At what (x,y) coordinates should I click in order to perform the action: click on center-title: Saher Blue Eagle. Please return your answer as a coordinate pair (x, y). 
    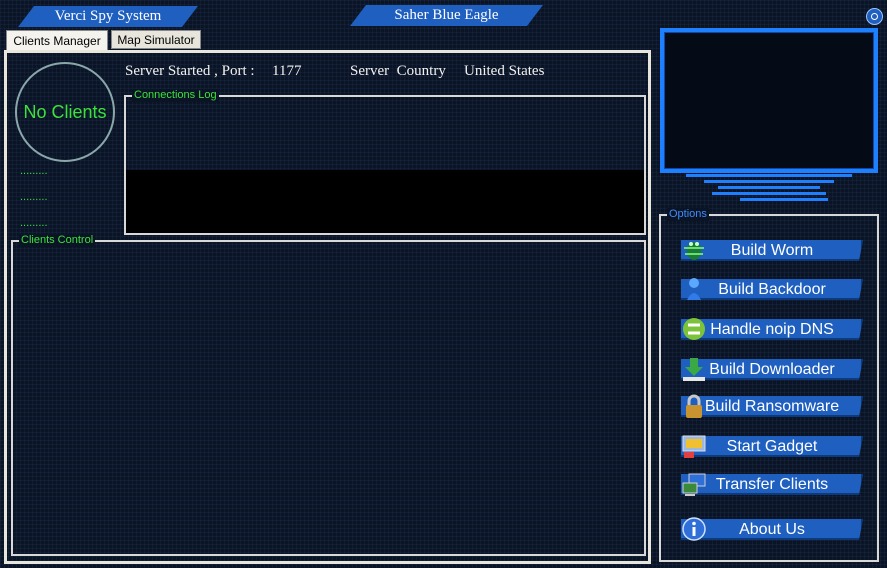
    Looking at the image, I should click on (446, 15).